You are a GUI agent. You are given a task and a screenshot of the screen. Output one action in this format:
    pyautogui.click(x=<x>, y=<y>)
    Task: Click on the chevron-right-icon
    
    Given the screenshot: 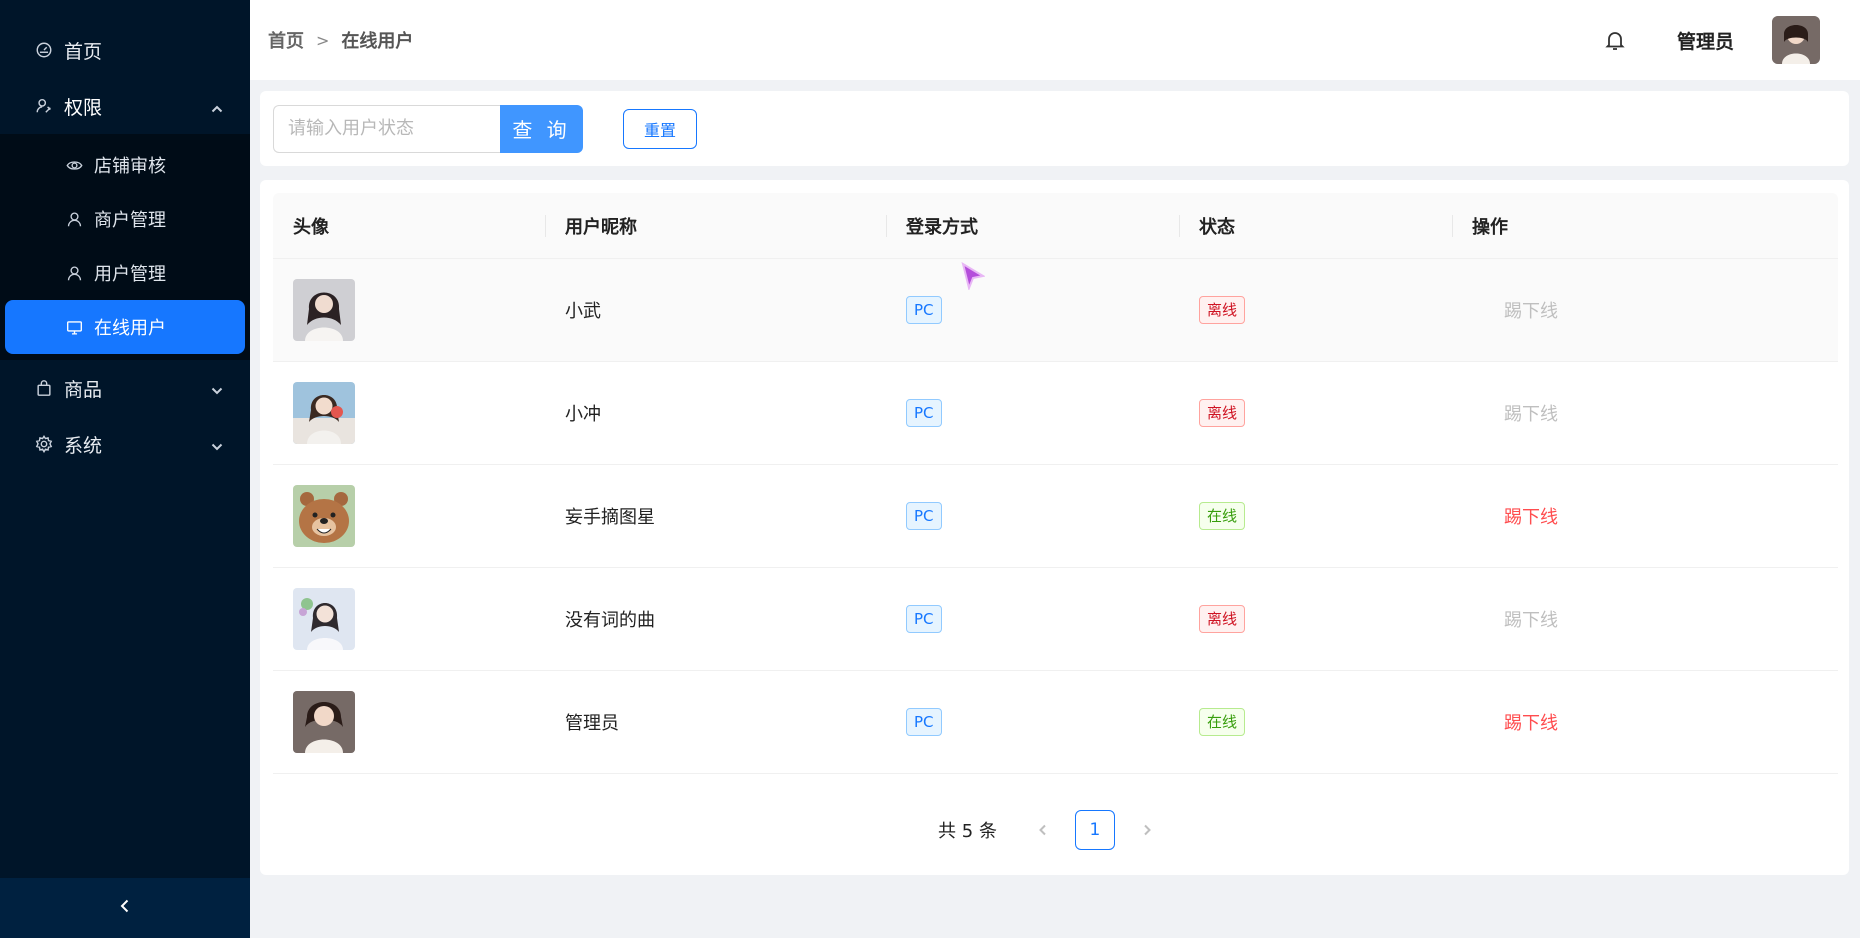 What is the action you would take?
    pyautogui.click(x=1147, y=830)
    